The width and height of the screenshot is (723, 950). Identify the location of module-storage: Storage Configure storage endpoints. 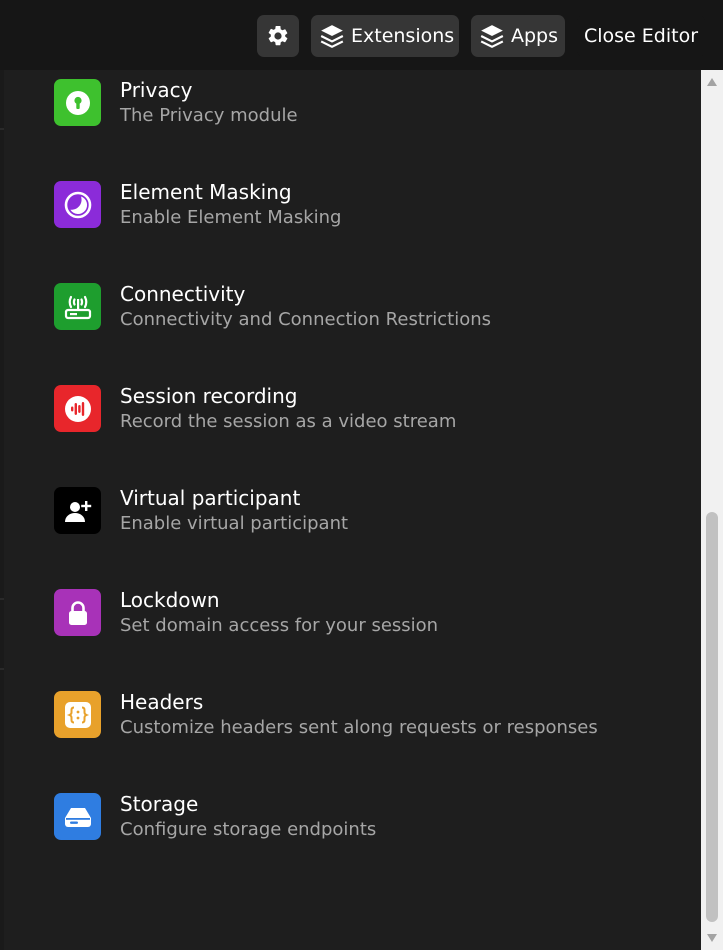
(364, 814).